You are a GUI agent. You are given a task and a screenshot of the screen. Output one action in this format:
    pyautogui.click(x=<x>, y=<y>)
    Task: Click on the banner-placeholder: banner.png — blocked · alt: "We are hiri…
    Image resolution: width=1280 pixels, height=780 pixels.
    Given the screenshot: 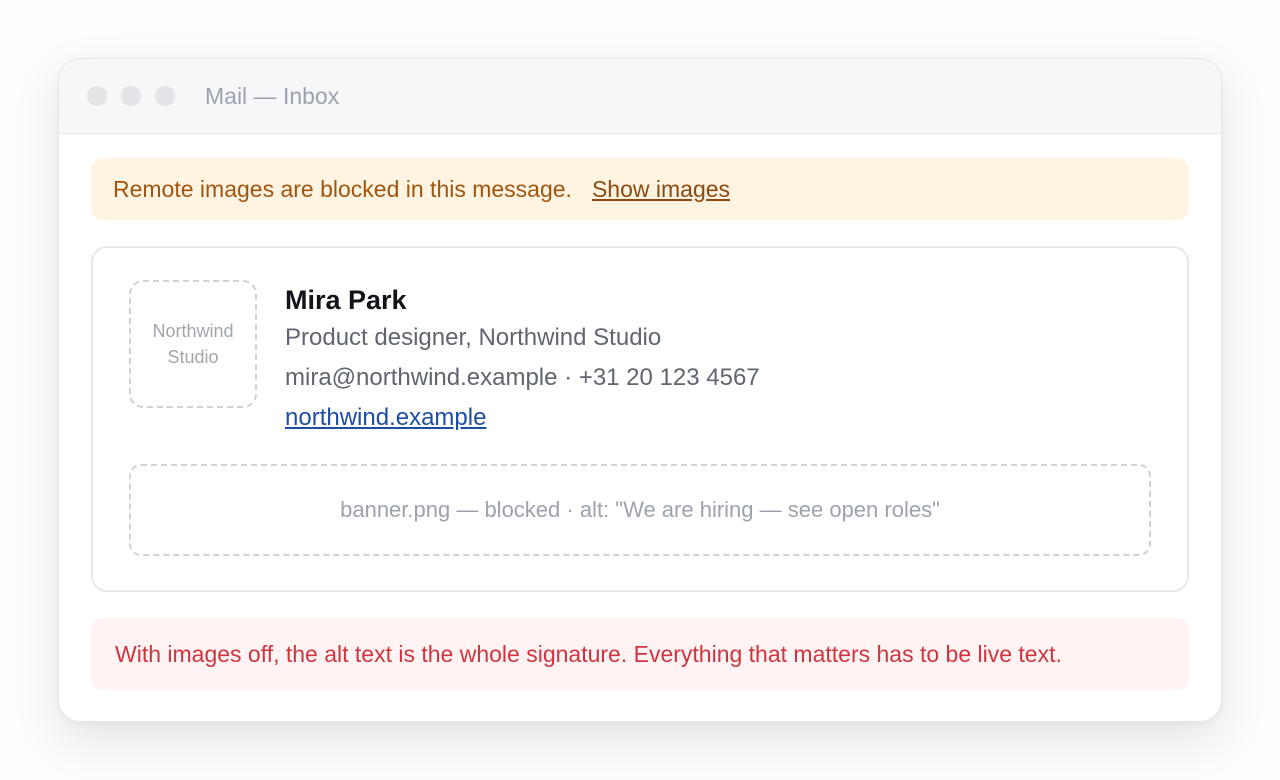 What is the action you would take?
    pyautogui.click(x=640, y=510)
    